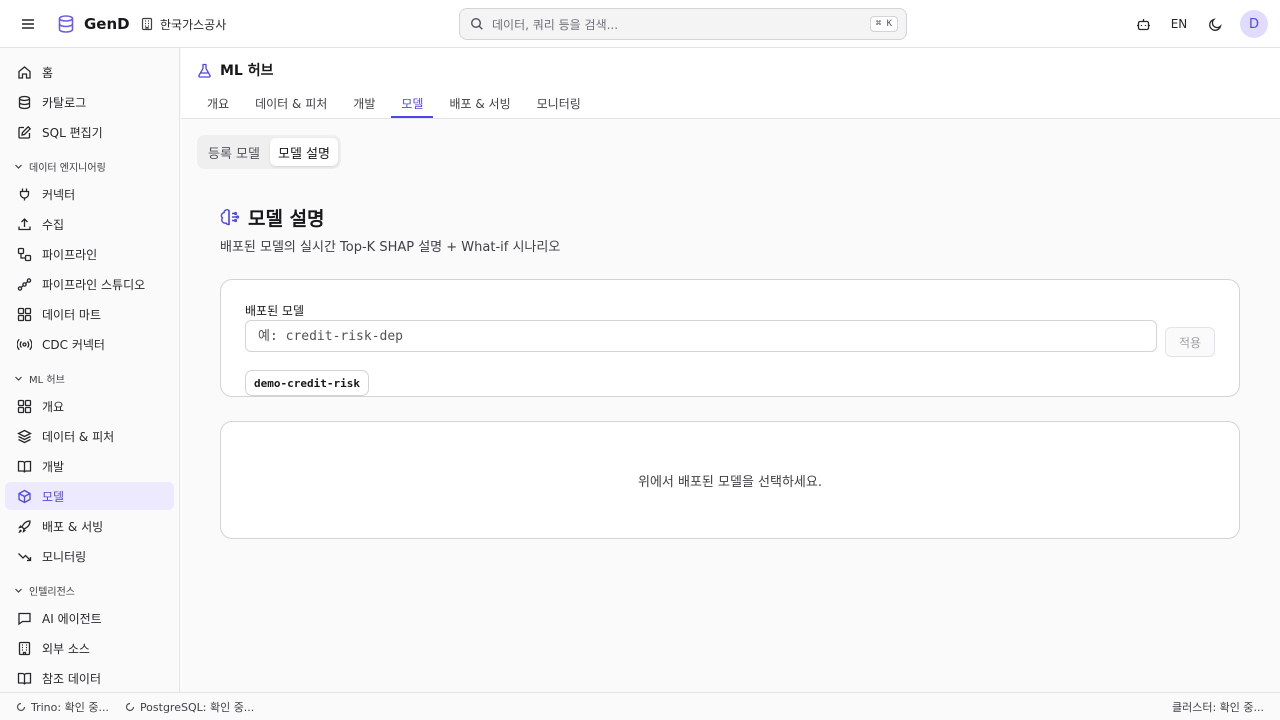  I want to click on layers-icon, so click(24, 436).